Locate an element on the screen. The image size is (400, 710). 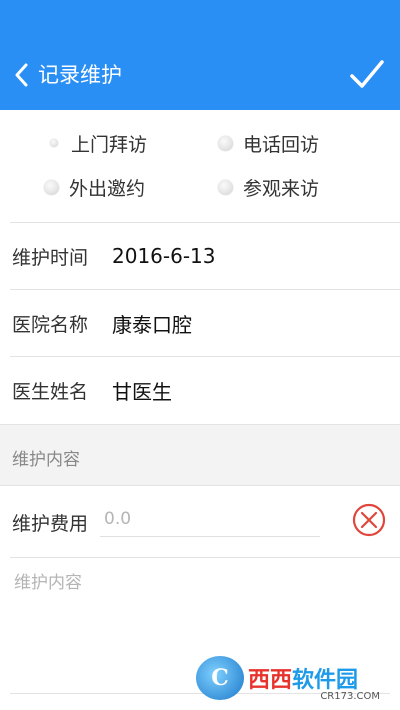
clear-circle-x-icon is located at coordinates (369, 520).